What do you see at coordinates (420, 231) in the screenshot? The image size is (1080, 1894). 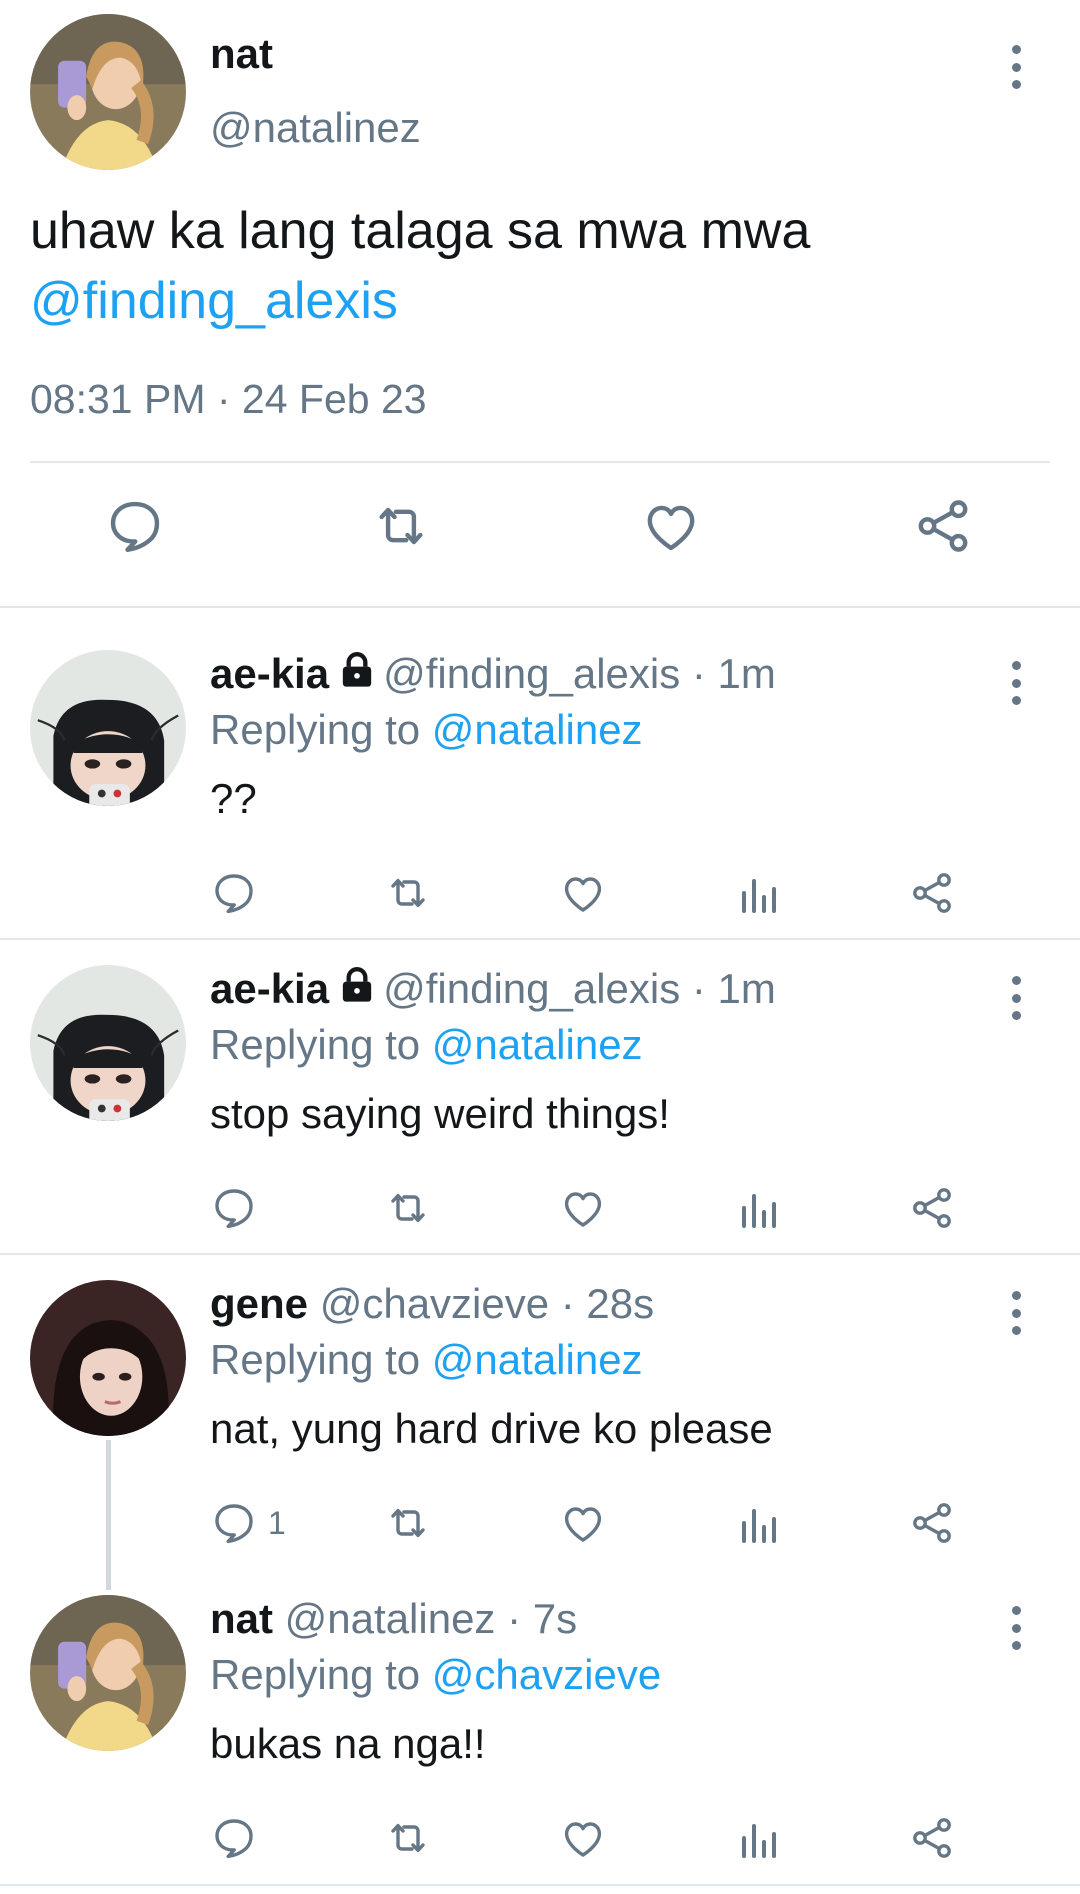 I see `tweet-body: uhaw ka lang talaga sa mwa mwa` at bounding box center [420, 231].